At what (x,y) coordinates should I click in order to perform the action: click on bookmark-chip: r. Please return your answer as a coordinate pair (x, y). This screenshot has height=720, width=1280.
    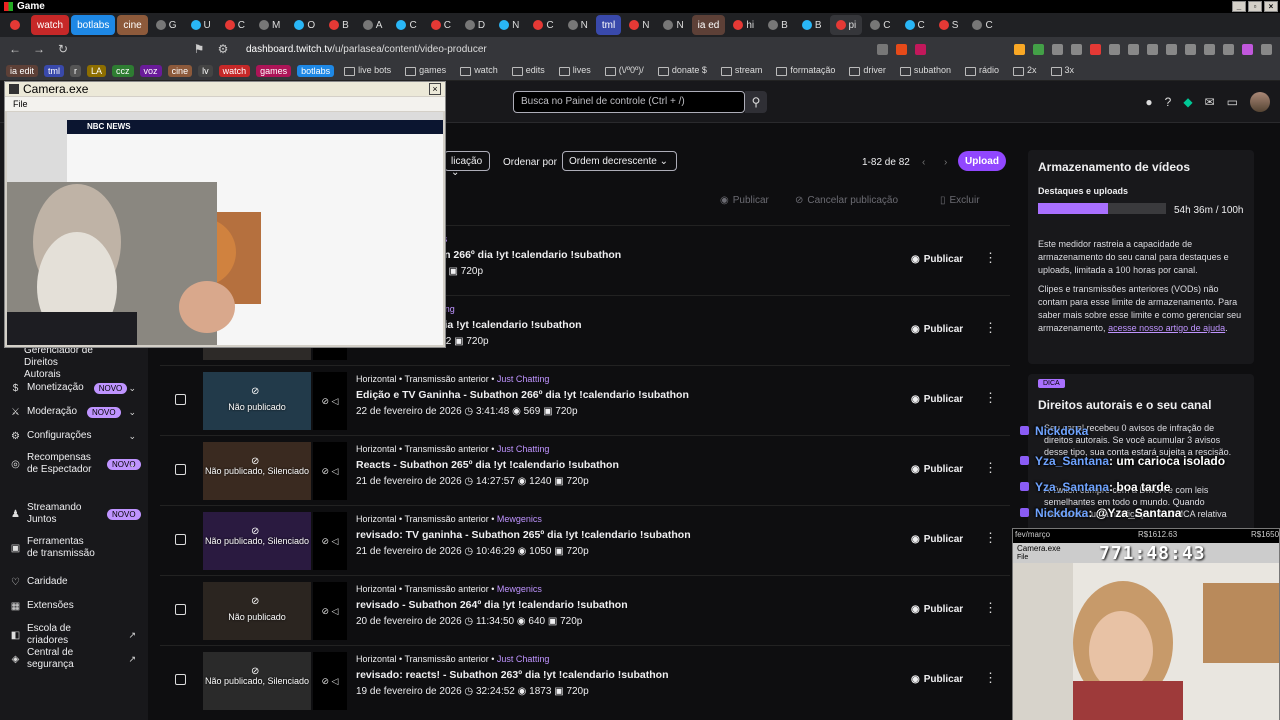
    Looking at the image, I should click on (76, 70).